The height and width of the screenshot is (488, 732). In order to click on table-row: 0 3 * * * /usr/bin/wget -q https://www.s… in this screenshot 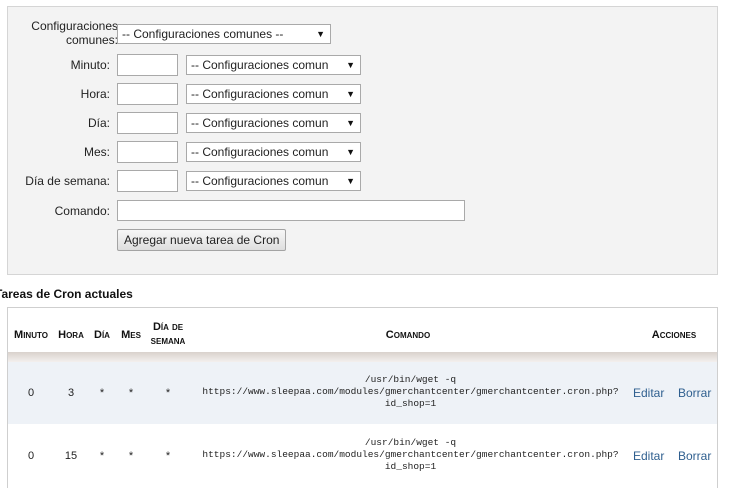, I will do `click(362, 393)`.